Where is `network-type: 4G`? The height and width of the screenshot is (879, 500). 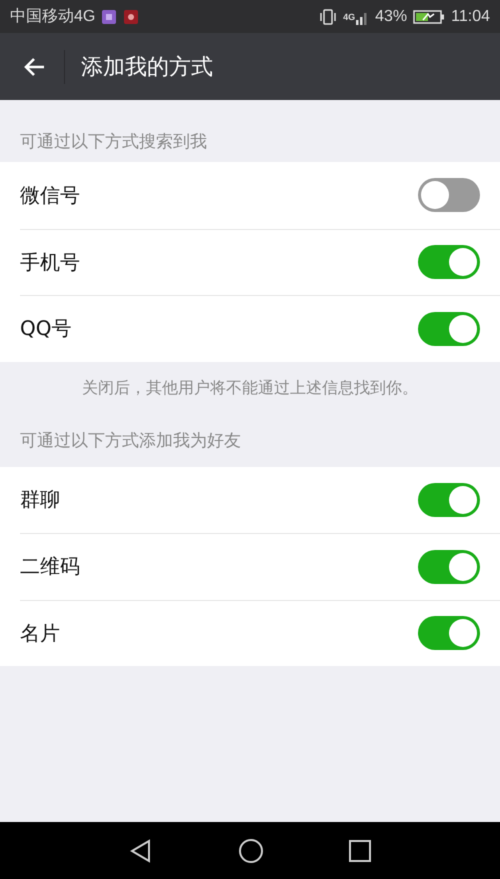 network-type: 4G is located at coordinates (349, 17).